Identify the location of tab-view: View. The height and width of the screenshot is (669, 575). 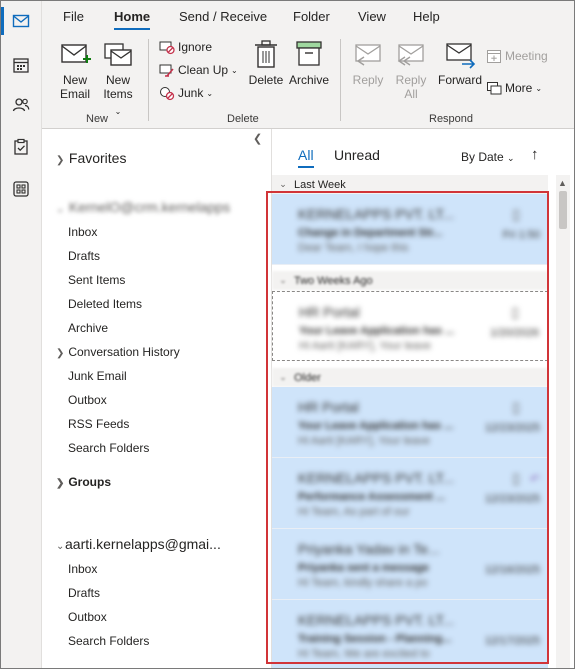
(372, 16).